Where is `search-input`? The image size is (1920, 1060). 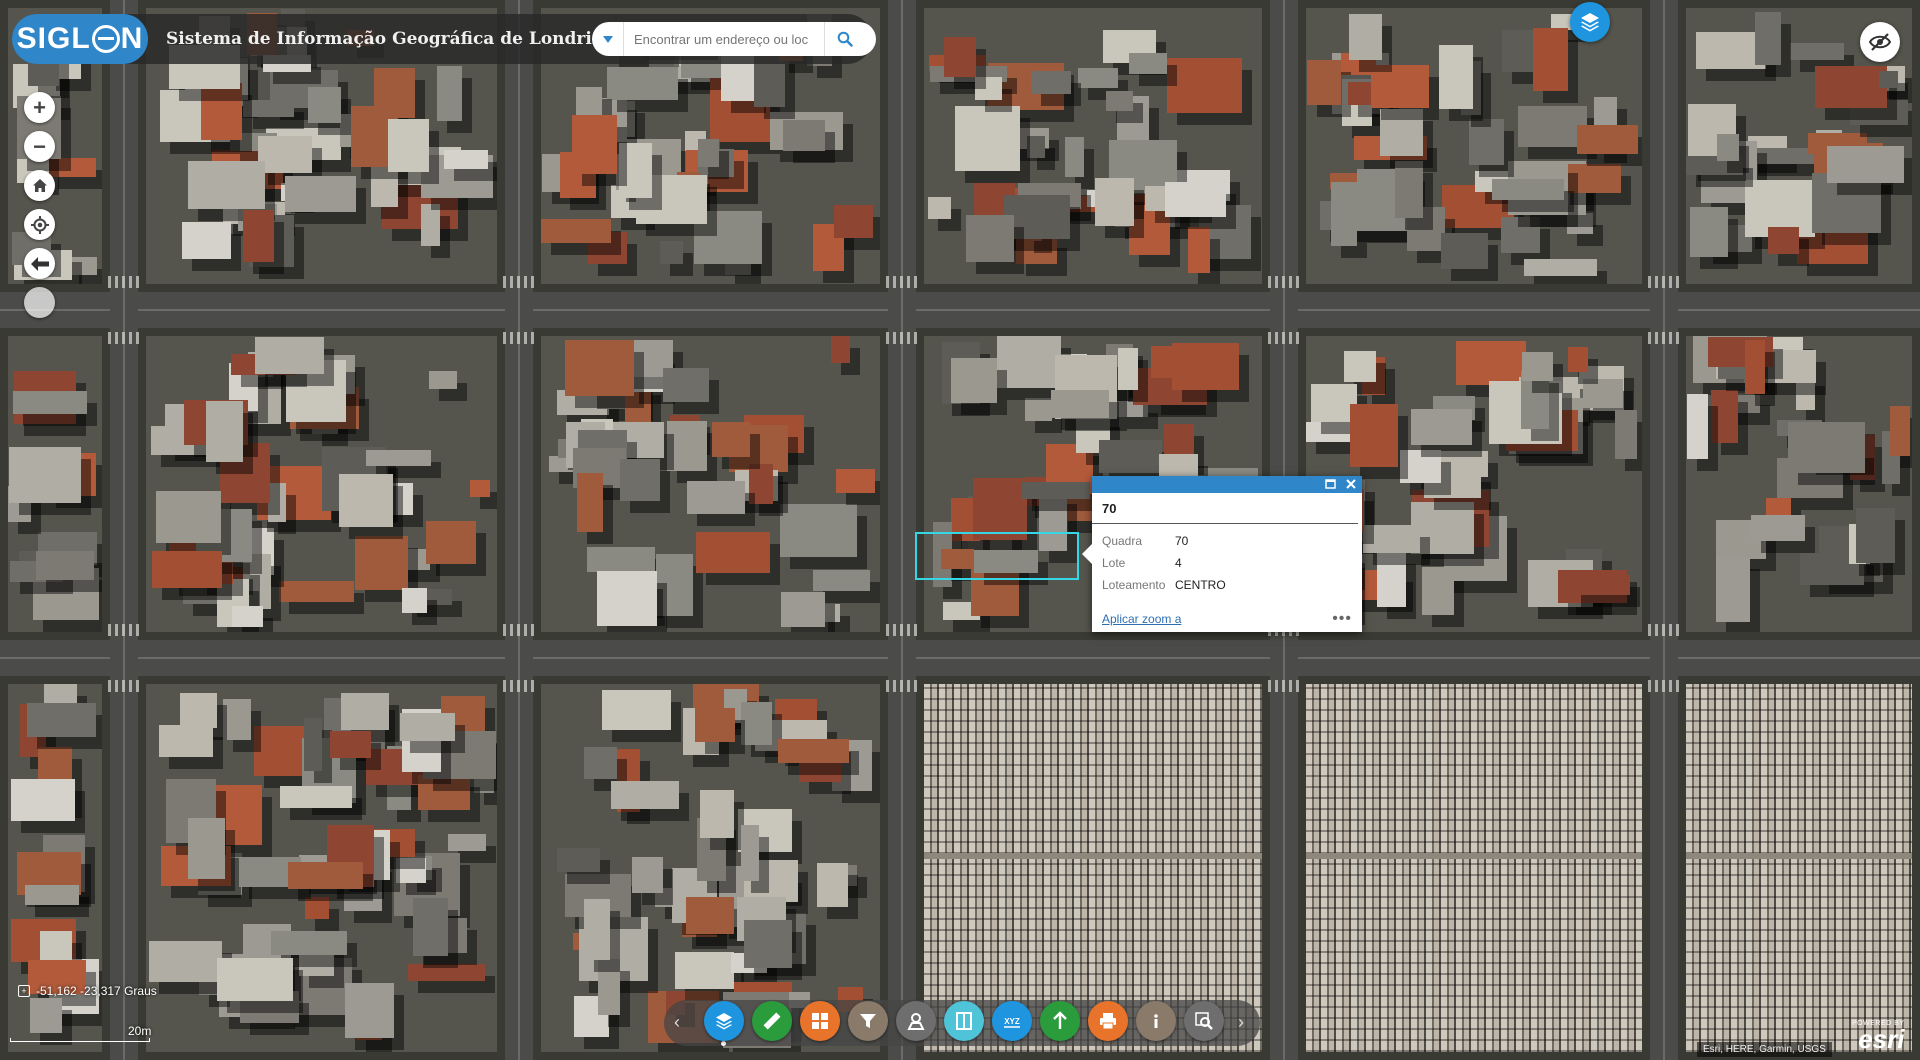
search-input is located at coordinates (724, 39).